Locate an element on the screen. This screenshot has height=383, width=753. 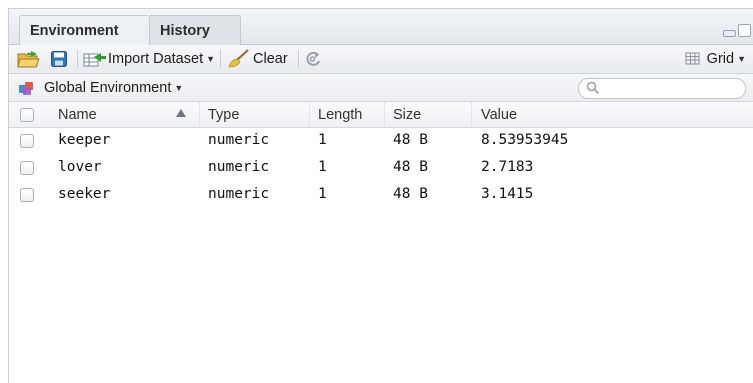
environment-bar: Global Environment ▼ is located at coordinates (381, 88).